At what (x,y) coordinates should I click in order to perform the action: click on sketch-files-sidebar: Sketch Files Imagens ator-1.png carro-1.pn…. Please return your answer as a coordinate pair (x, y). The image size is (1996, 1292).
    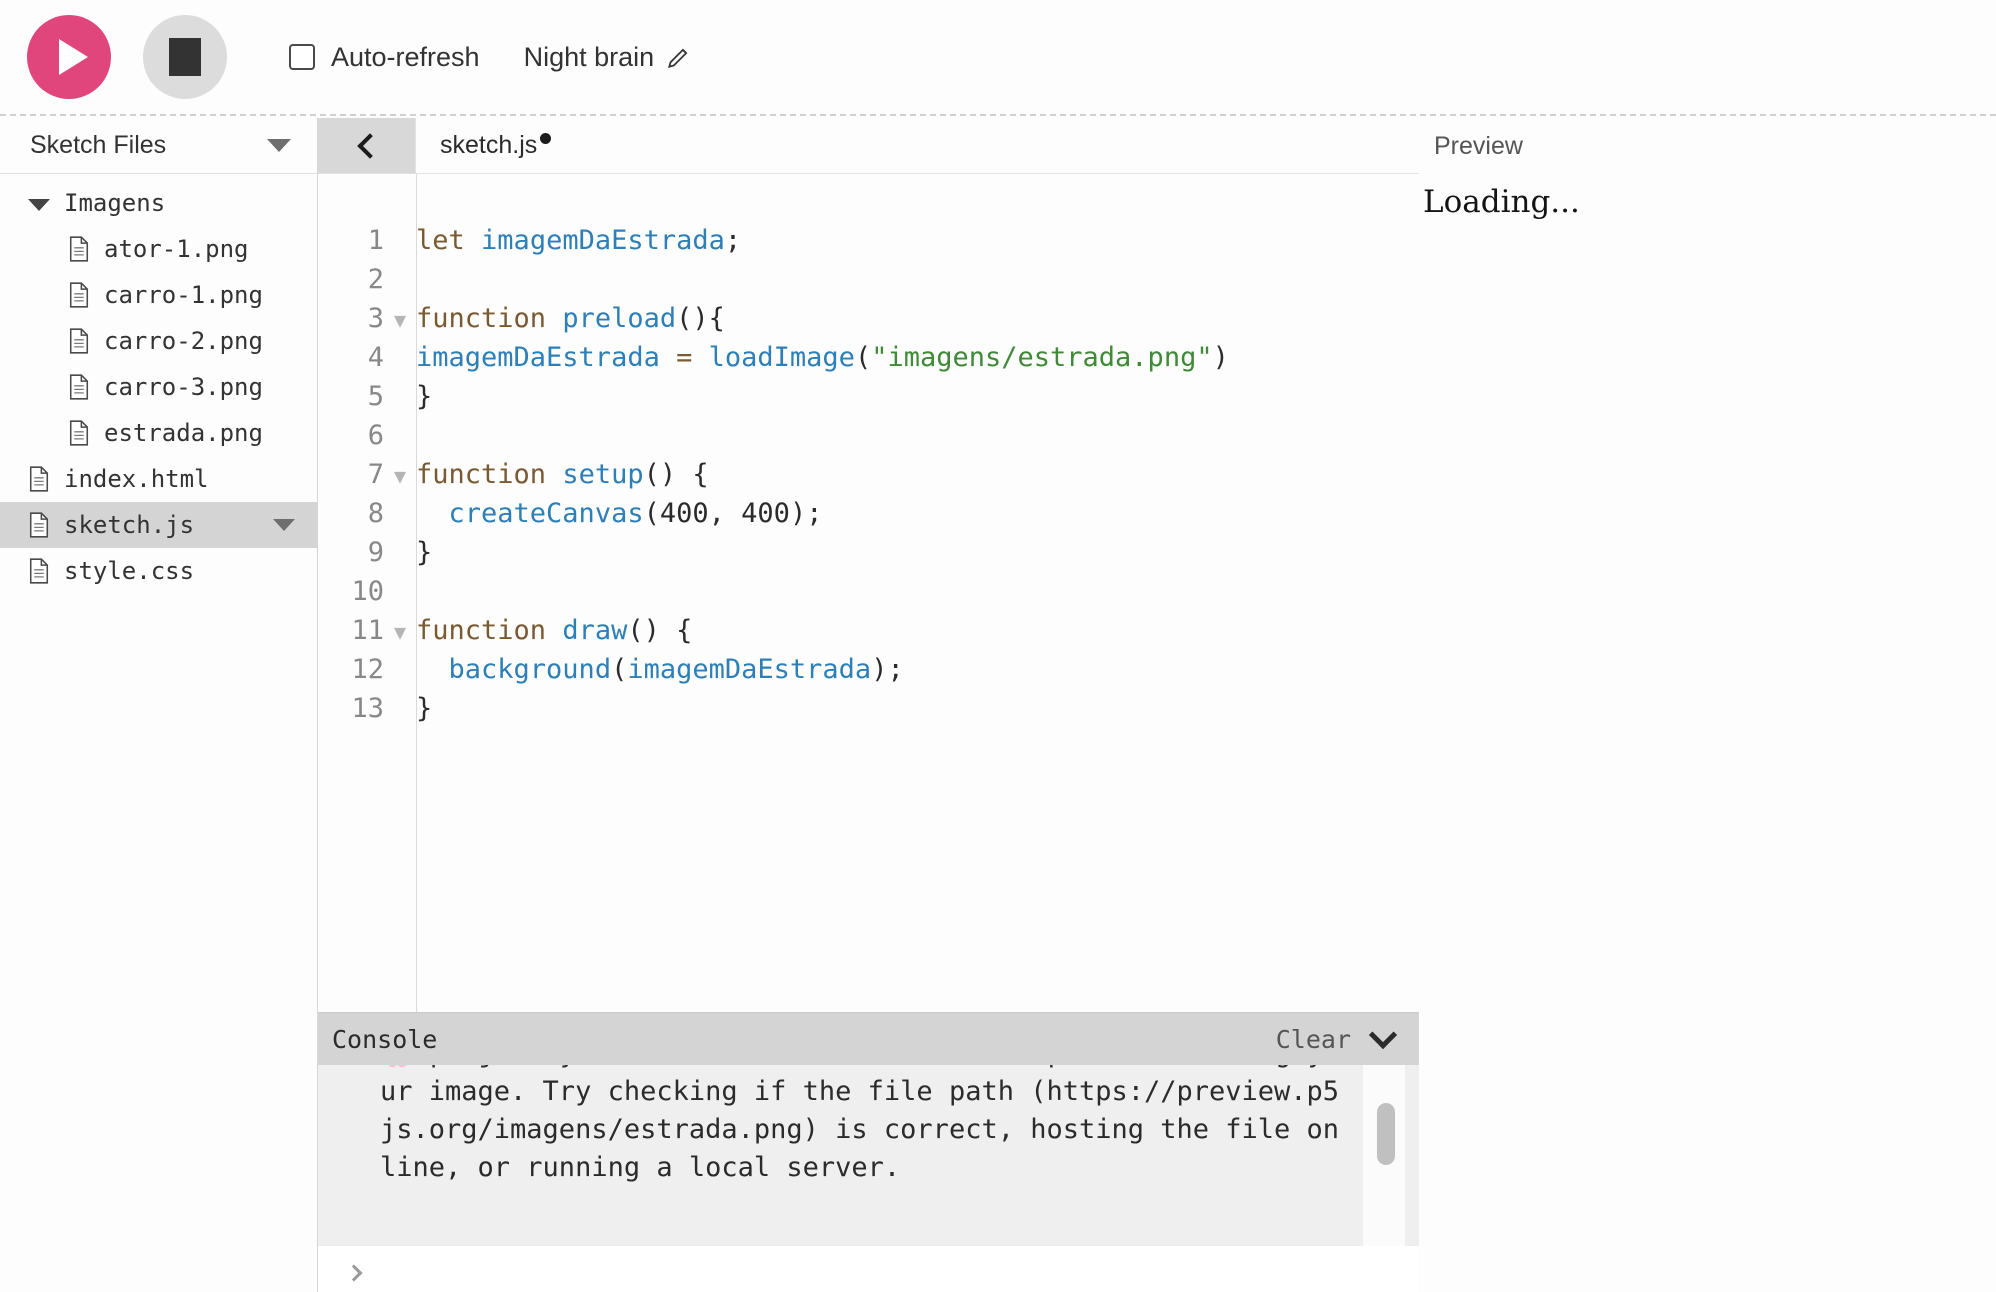
    Looking at the image, I should click on (159, 705).